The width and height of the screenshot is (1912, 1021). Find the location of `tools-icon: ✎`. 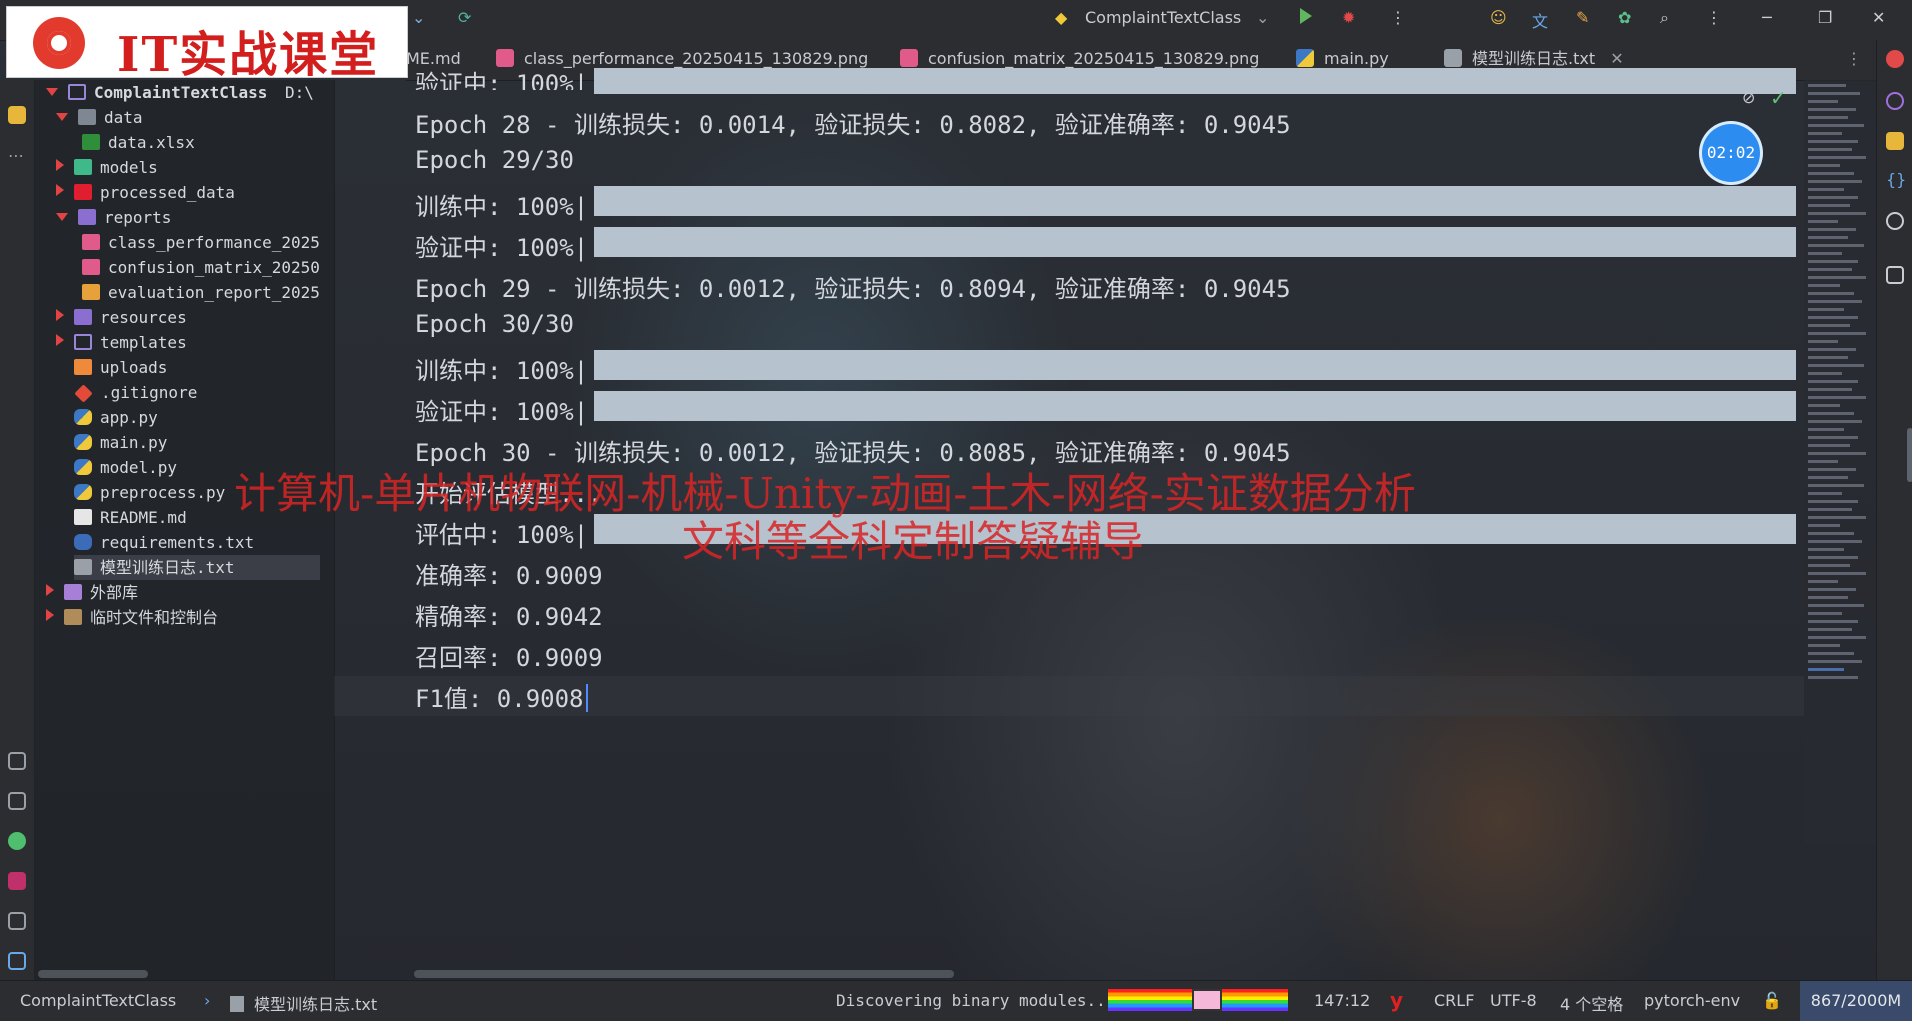

tools-icon: ✎ is located at coordinates (1582, 17).